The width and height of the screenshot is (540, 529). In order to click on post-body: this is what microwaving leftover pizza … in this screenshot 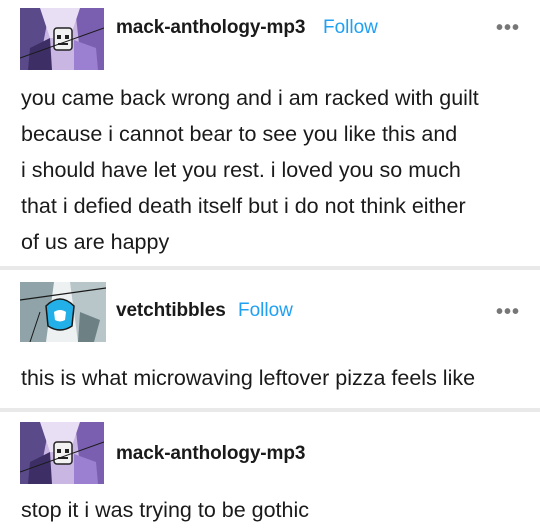, I will do `click(273, 378)`.